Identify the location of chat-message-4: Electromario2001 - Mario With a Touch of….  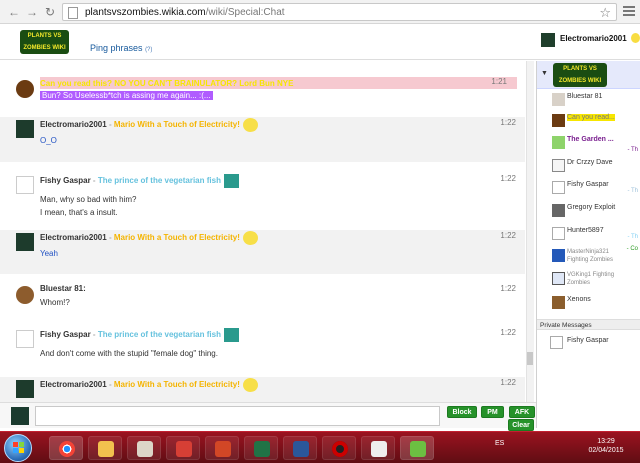
(262, 252).